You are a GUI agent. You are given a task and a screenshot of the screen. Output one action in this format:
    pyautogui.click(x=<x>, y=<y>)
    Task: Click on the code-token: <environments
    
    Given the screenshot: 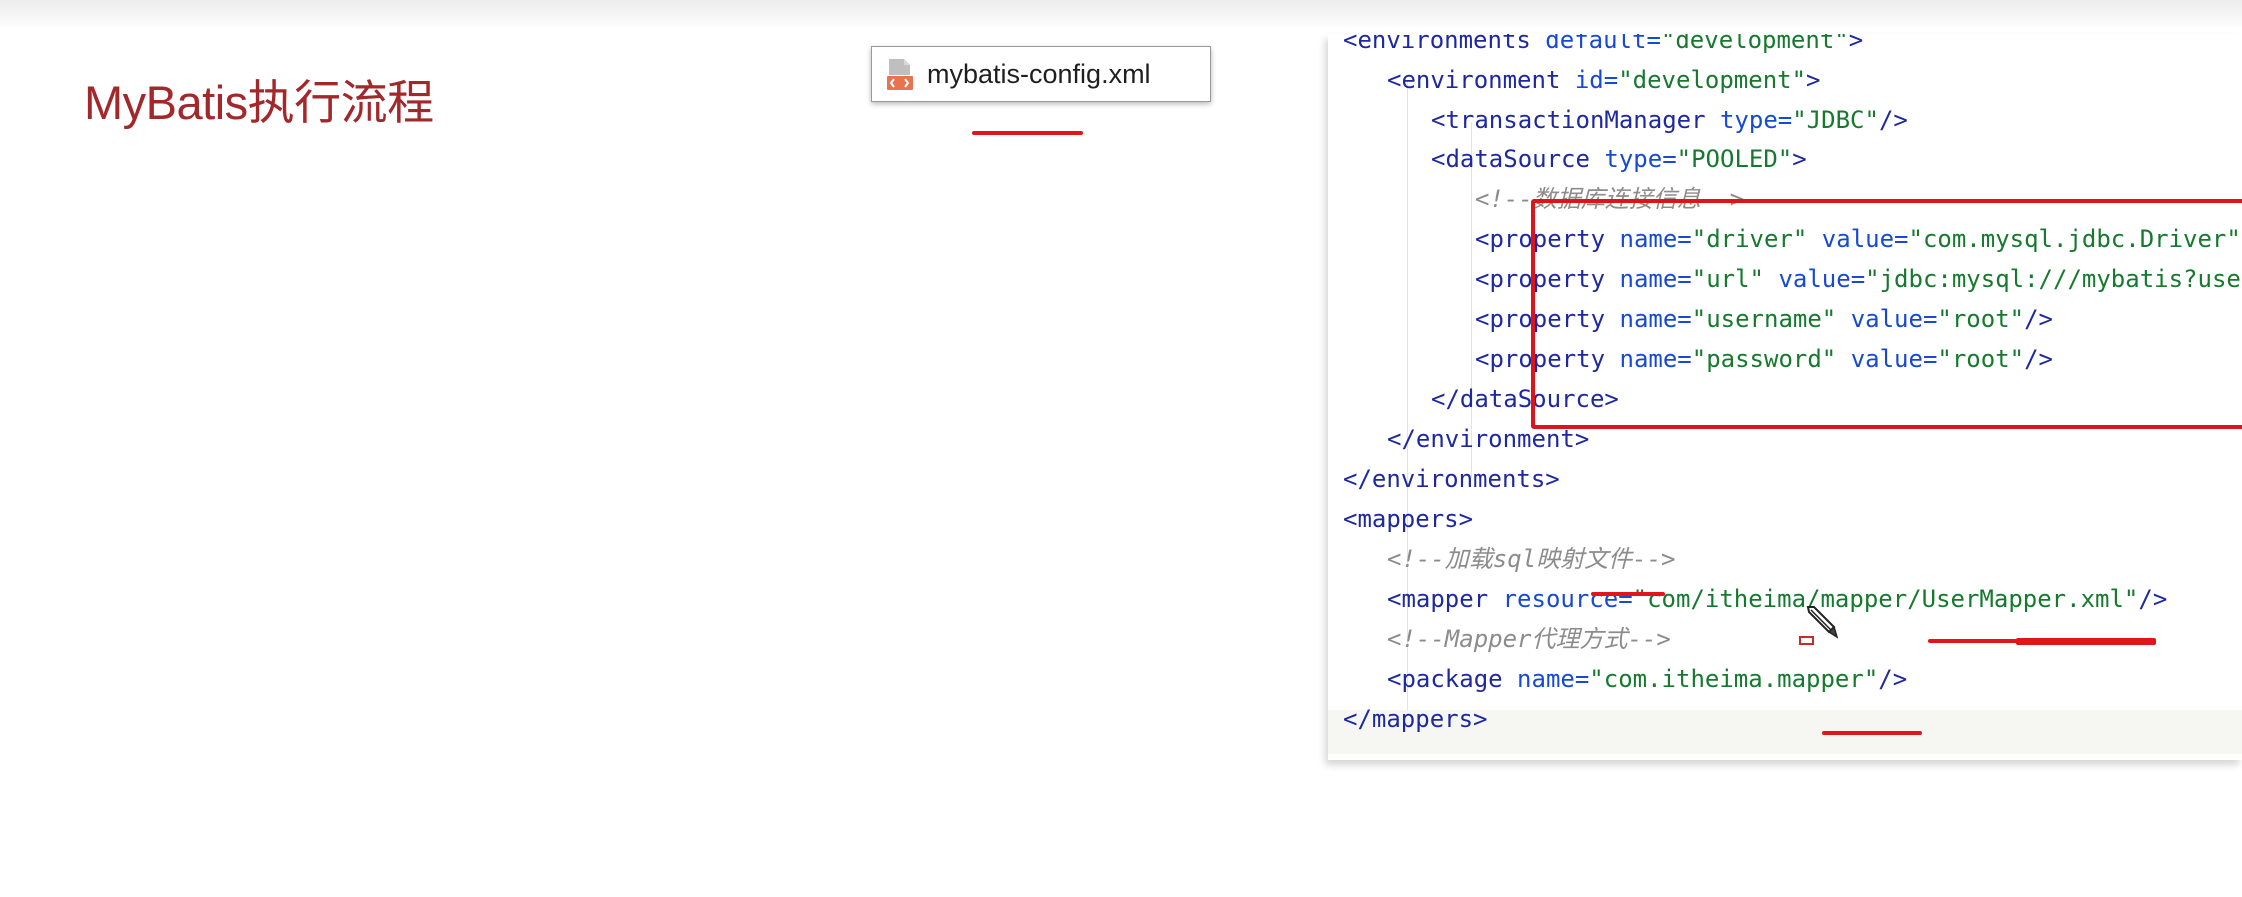 What is the action you would take?
    pyautogui.click(x=1444, y=44)
    